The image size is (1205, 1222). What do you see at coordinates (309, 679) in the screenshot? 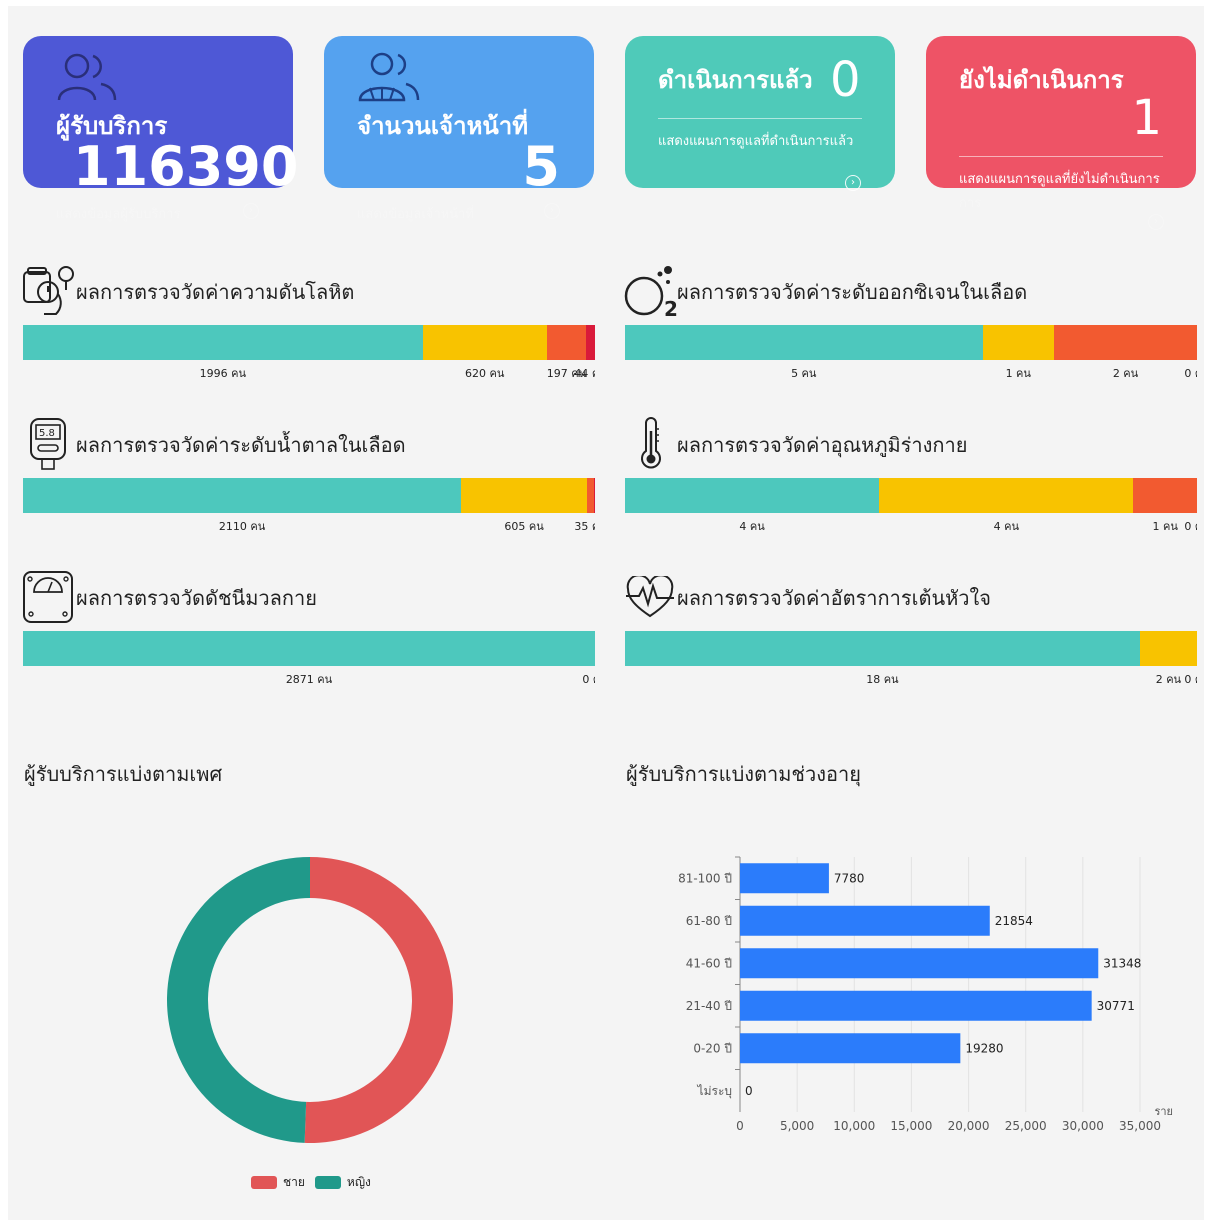
I see `bar-value-label: 2871 คน` at bounding box center [309, 679].